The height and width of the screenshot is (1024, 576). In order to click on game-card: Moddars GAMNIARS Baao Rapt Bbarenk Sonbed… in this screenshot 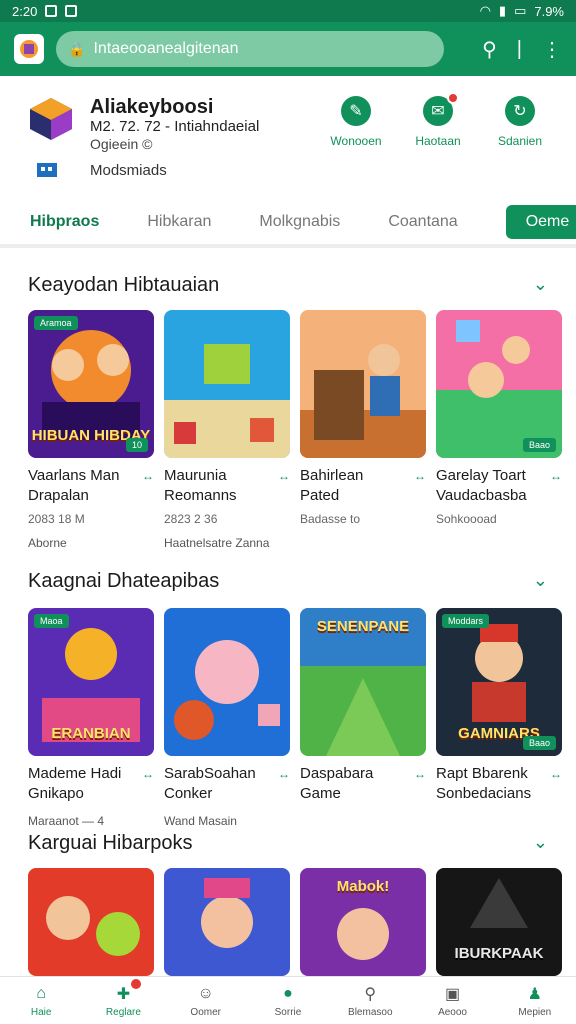, I will do `click(499, 718)`.